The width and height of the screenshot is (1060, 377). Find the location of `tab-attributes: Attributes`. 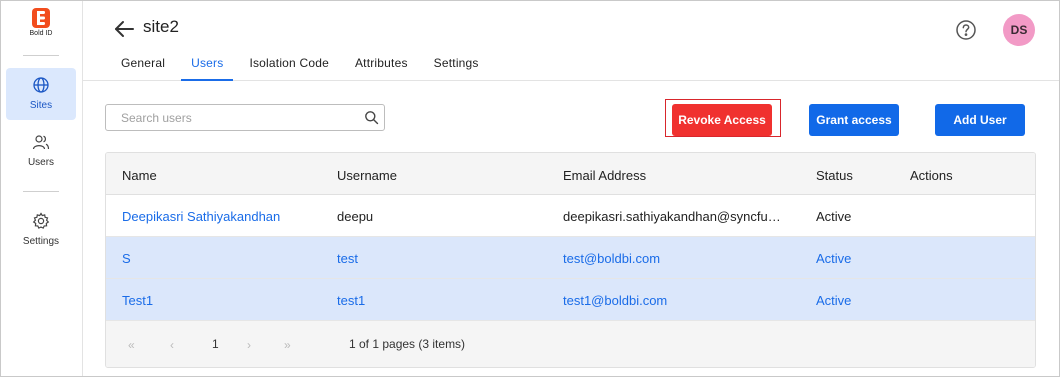

tab-attributes: Attributes is located at coordinates (381, 67).